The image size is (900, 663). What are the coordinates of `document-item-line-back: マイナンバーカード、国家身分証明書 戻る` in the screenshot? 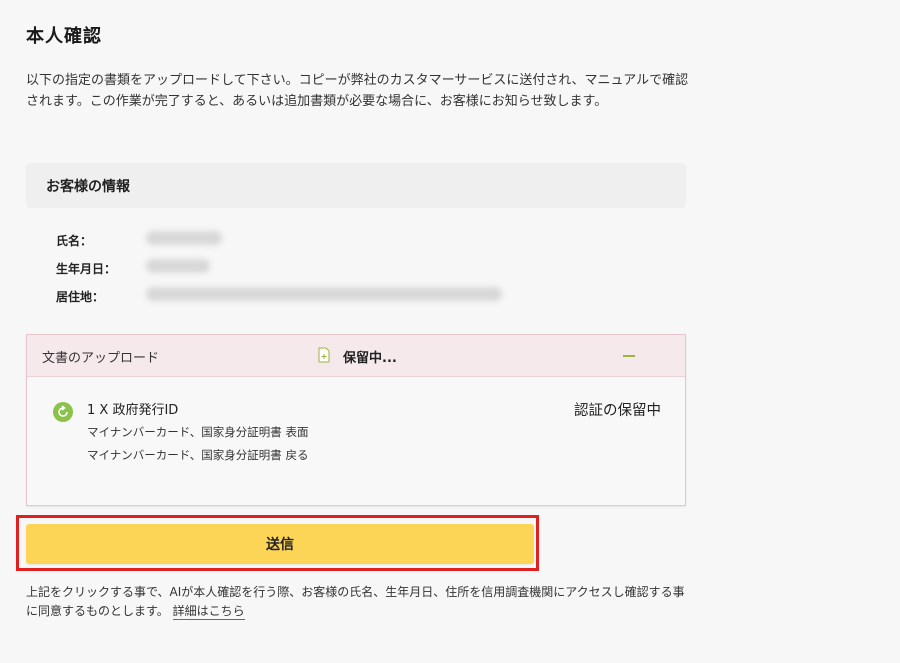 It's located at (198, 455).